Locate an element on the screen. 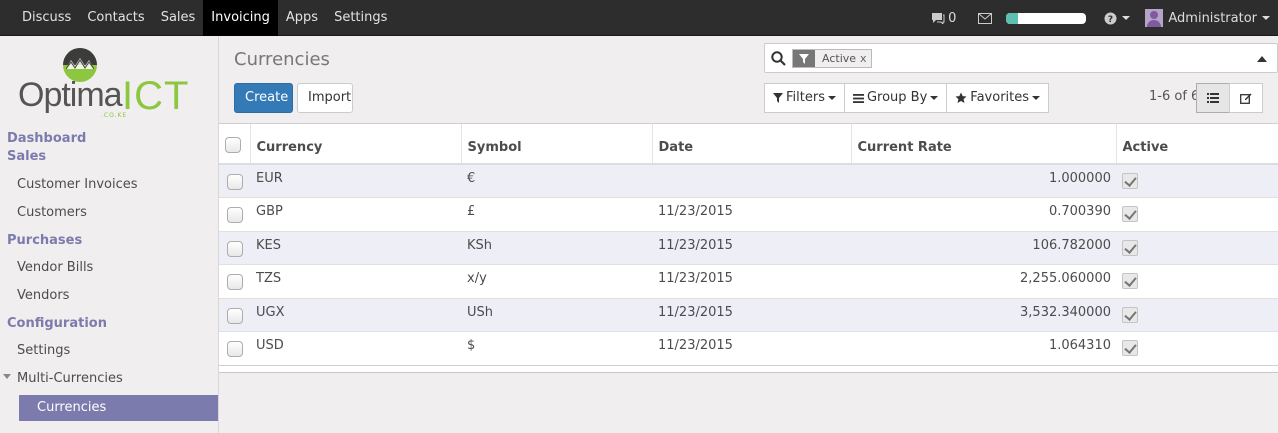  cell-currency: GBP is located at coordinates (355, 214).